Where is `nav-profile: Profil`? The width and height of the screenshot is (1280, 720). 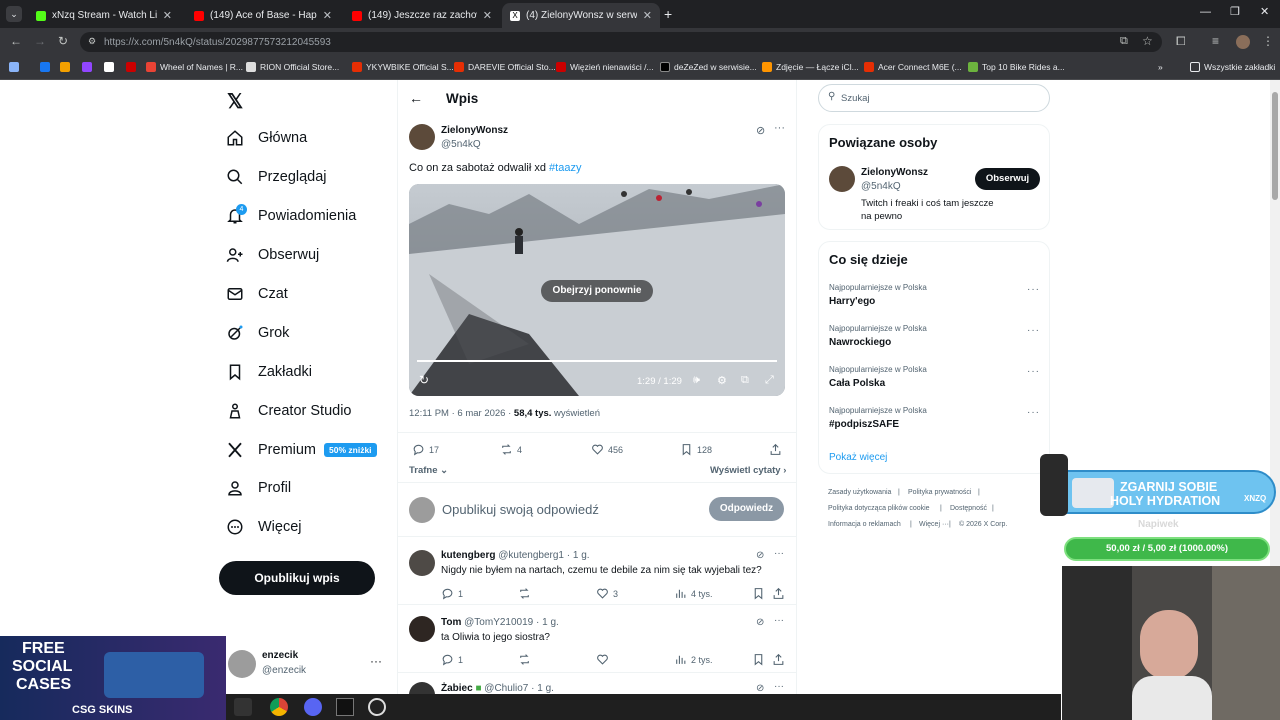
nav-profile: Profil is located at coordinates (258, 488).